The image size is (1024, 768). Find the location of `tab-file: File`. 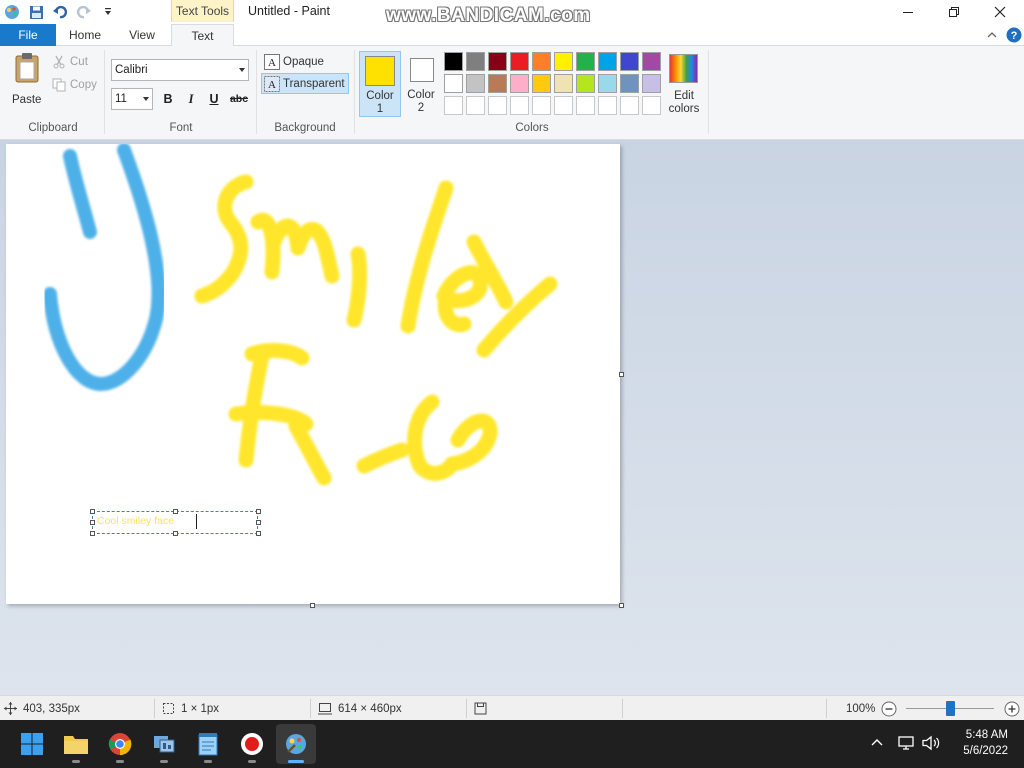

tab-file: File is located at coordinates (28, 35).